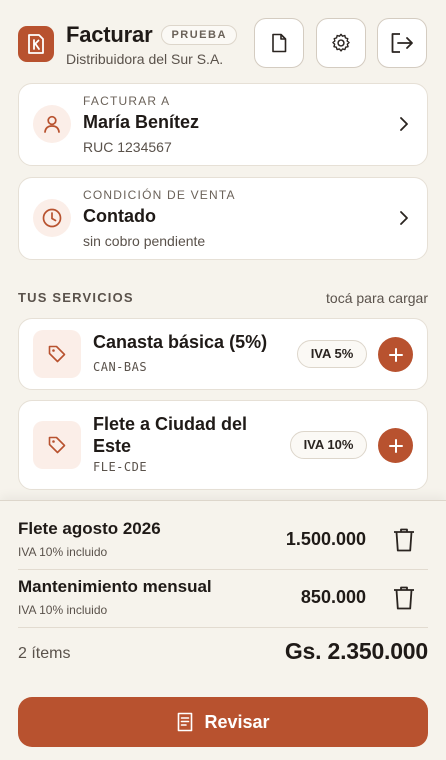 The height and width of the screenshot is (760, 446). I want to click on sale-condition-value: Contado, so click(119, 216).